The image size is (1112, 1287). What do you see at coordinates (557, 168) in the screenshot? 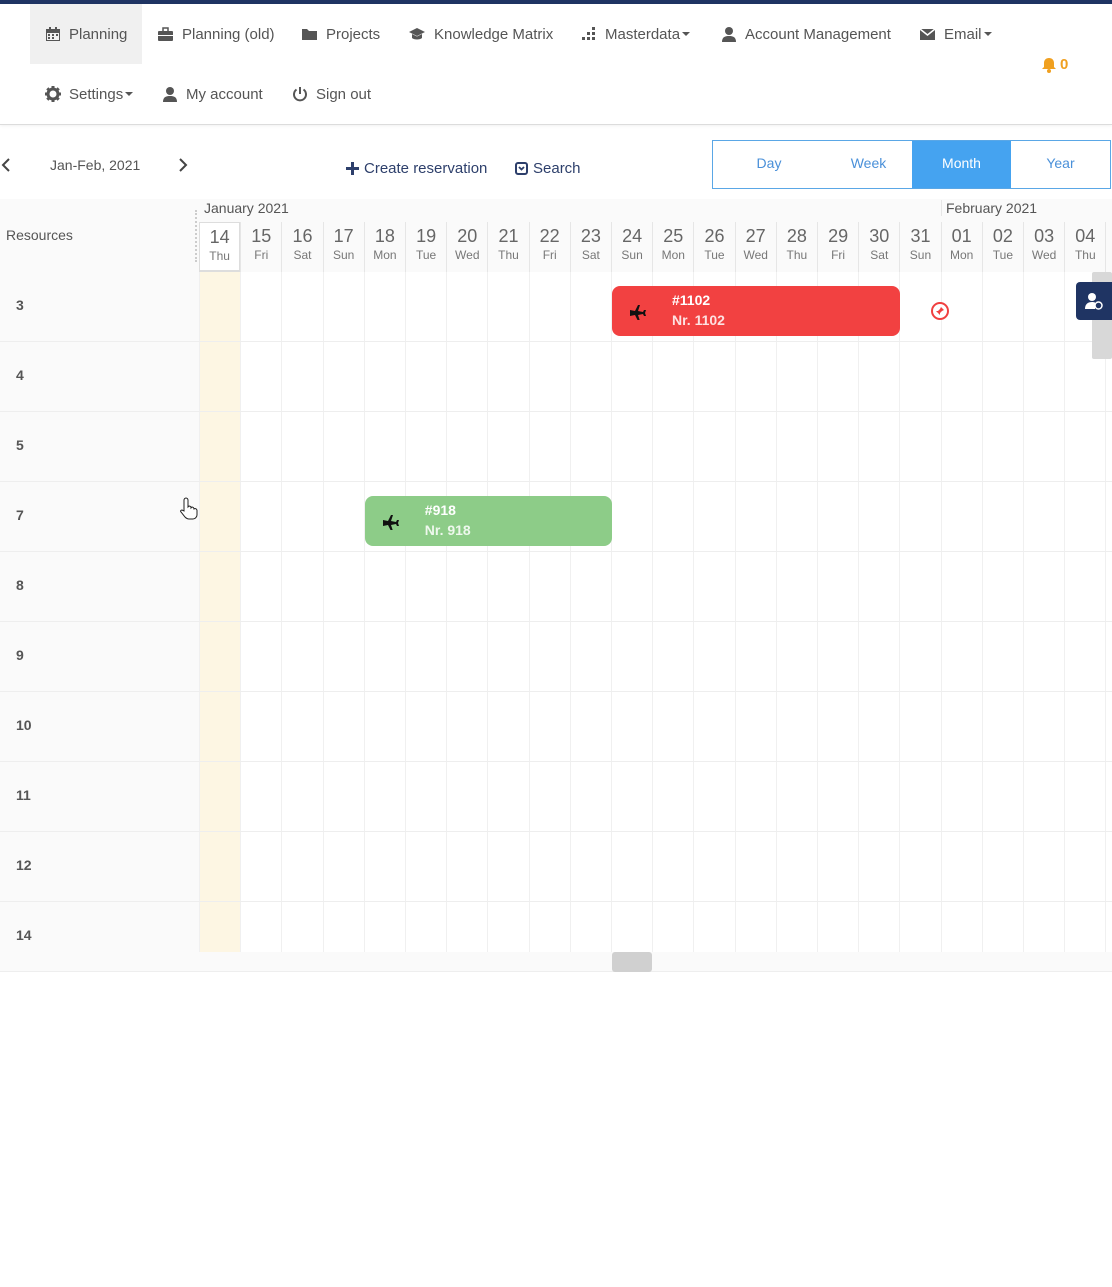
I see `search-label: Search` at bounding box center [557, 168].